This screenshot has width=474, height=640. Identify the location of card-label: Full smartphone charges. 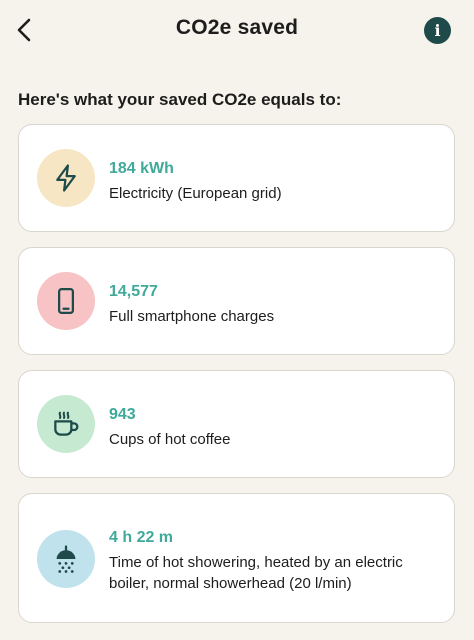
(192, 316).